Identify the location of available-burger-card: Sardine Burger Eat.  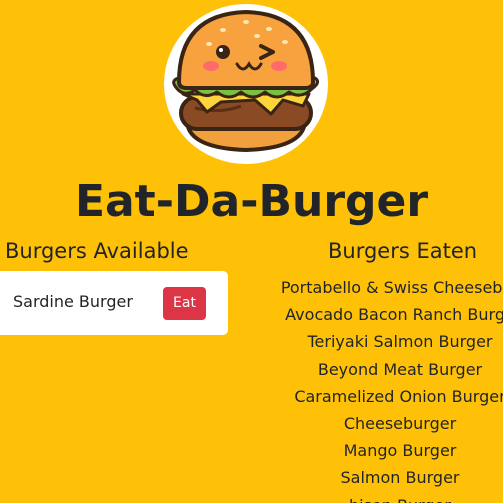
(114, 303).